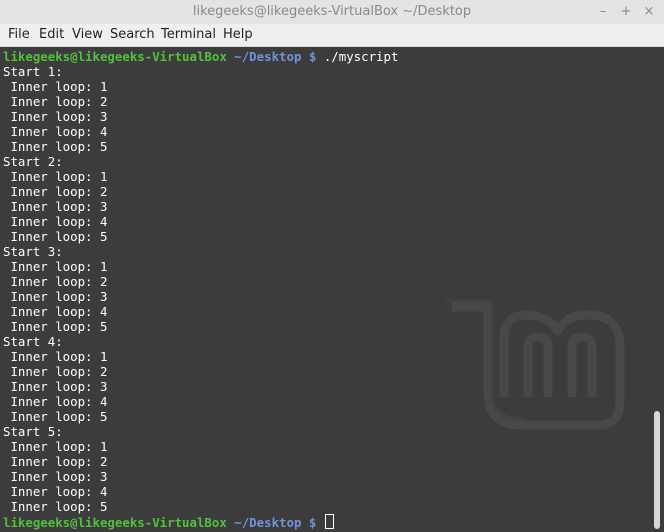  What do you see at coordinates (238, 34) in the screenshot?
I see `menu-help: Help` at bounding box center [238, 34].